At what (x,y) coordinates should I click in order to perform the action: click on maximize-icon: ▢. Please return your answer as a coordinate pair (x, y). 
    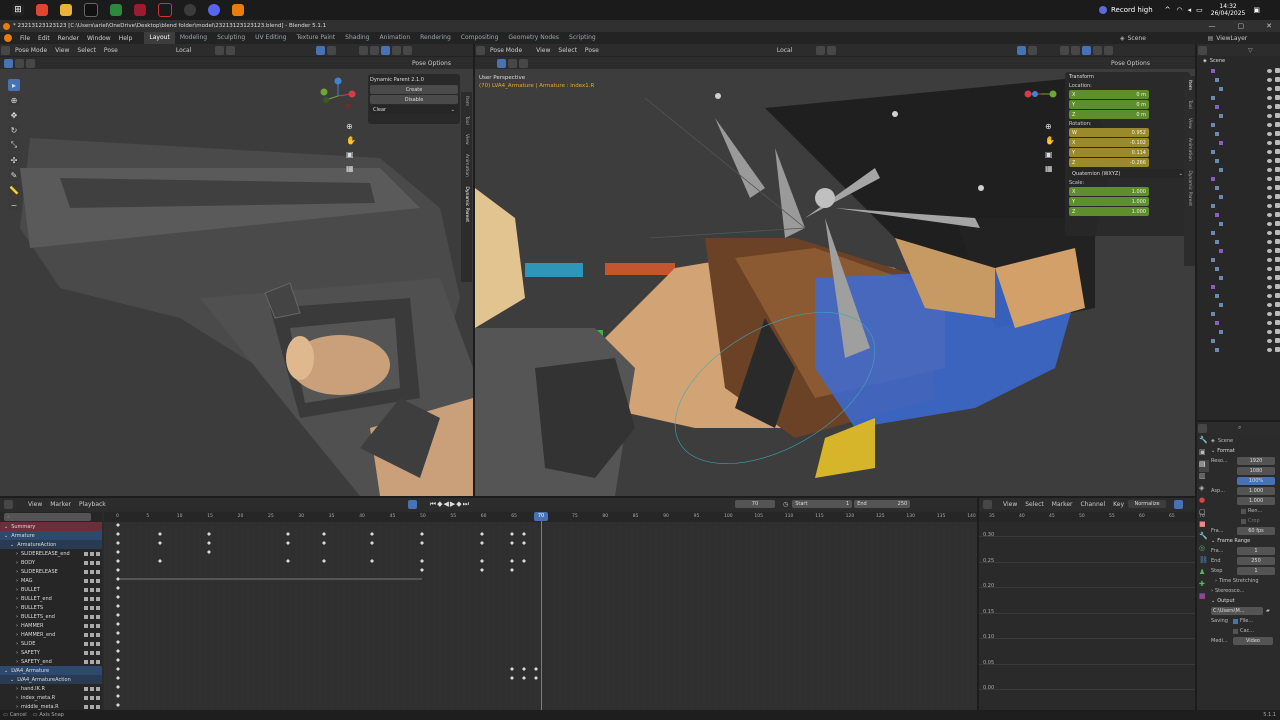
    Looking at the image, I should click on (1241, 26).